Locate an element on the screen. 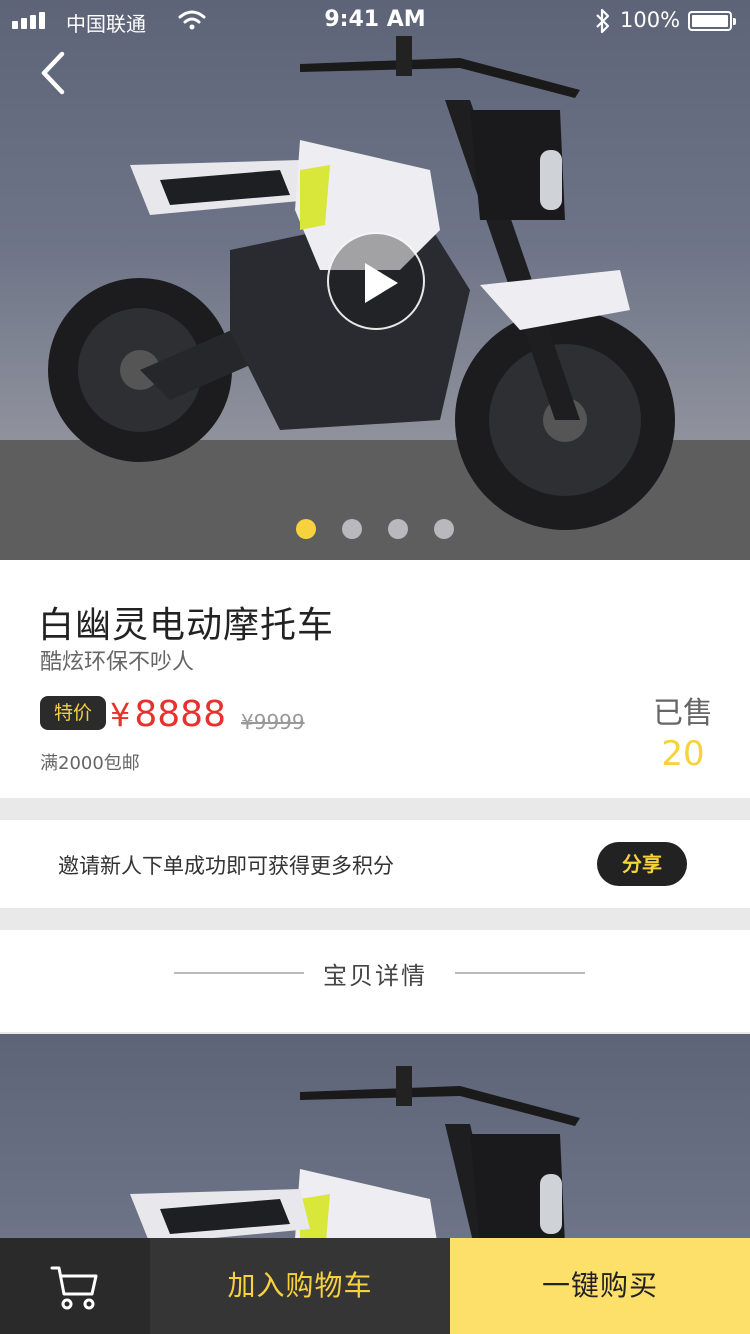 This screenshot has height=1334, width=750. battery-percent: 100% is located at coordinates (650, 20).